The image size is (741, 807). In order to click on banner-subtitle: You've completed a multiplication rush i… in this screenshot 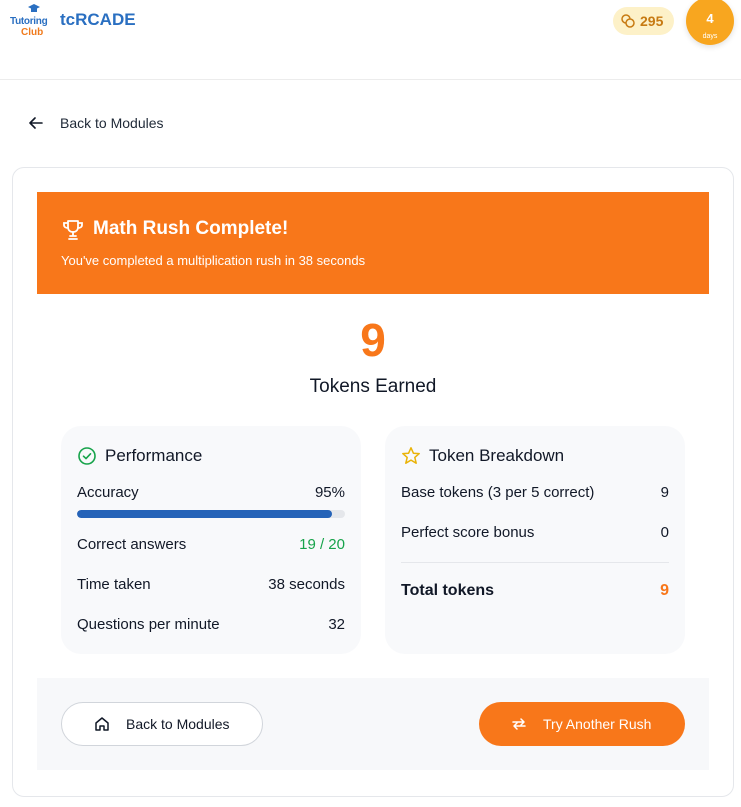, I will do `click(213, 260)`.